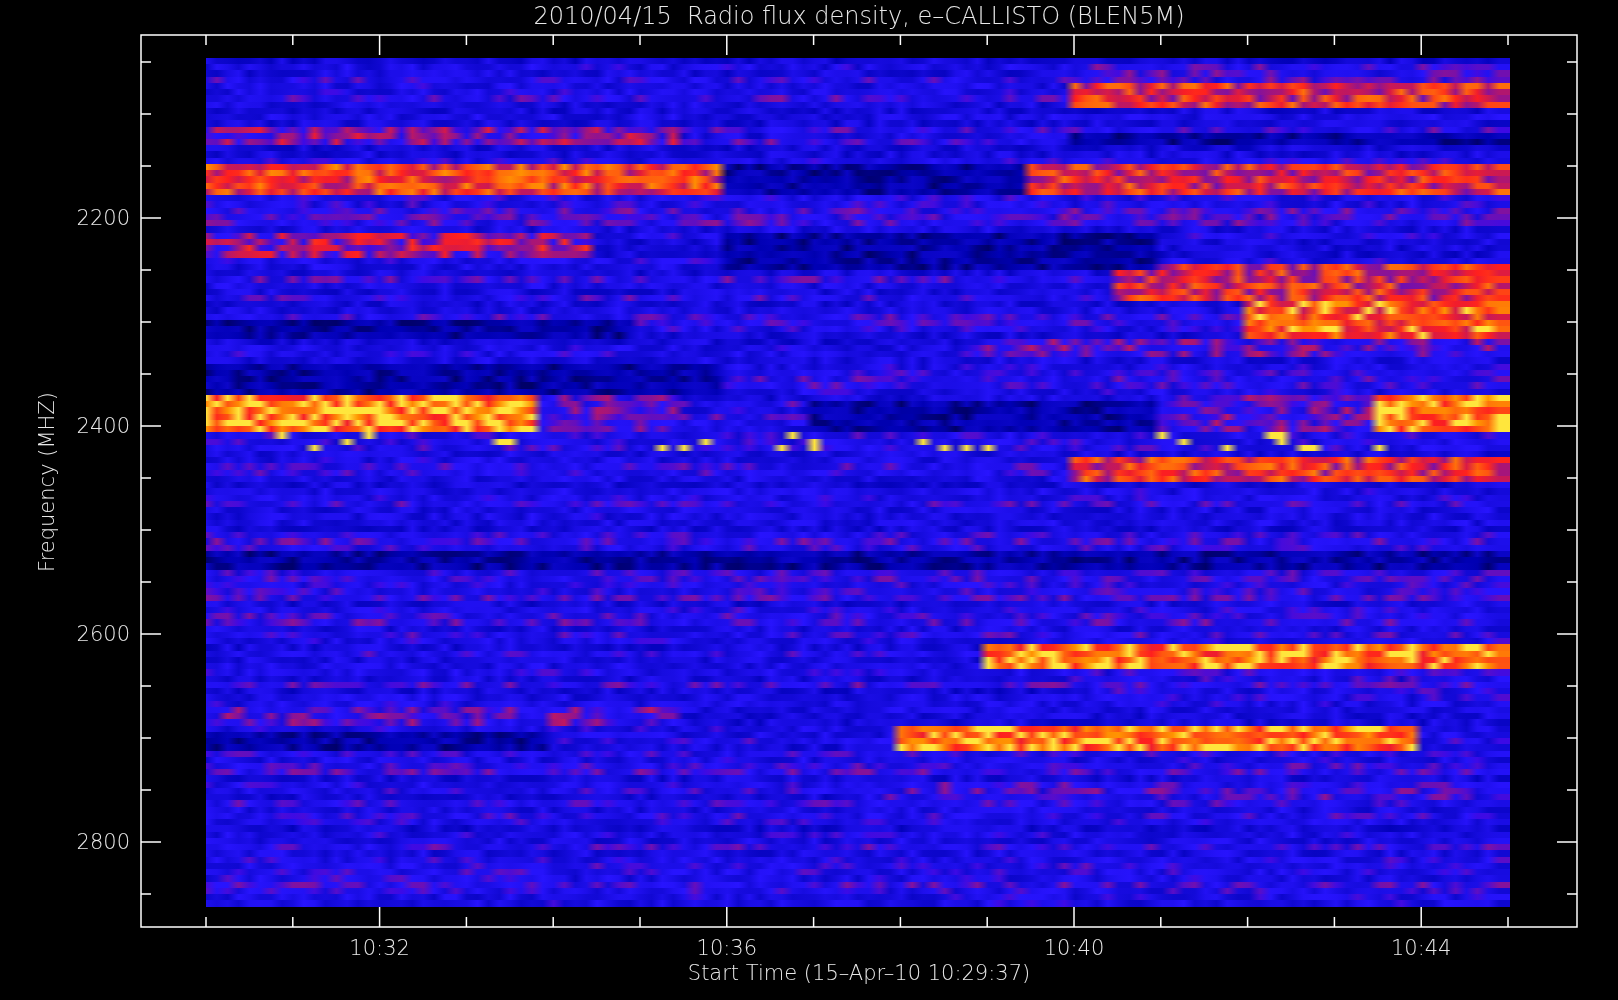 This screenshot has width=1618, height=1000. What do you see at coordinates (47, 482) in the screenshot?
I see `axis-title: Frequency (MHZ)` at bounding box center [47, 482].